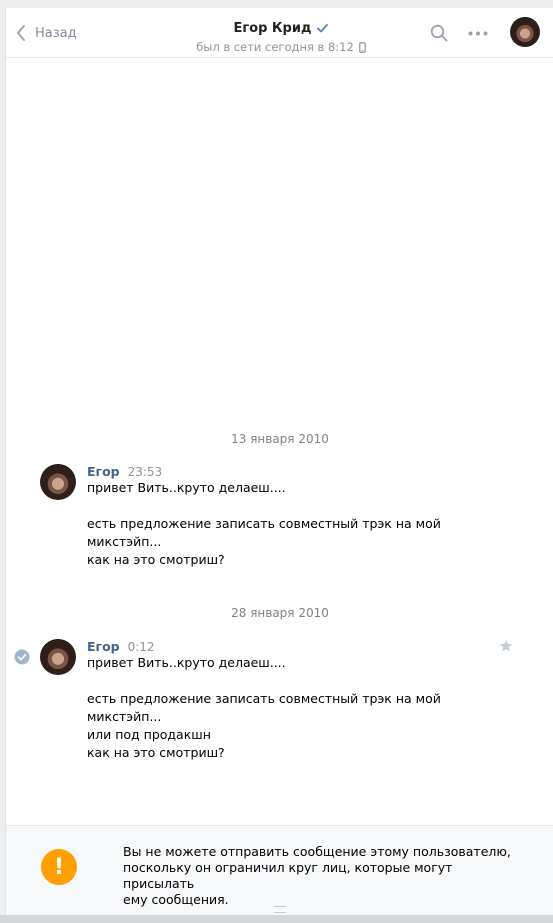  I want to click on more-icon, so click(478, 33).